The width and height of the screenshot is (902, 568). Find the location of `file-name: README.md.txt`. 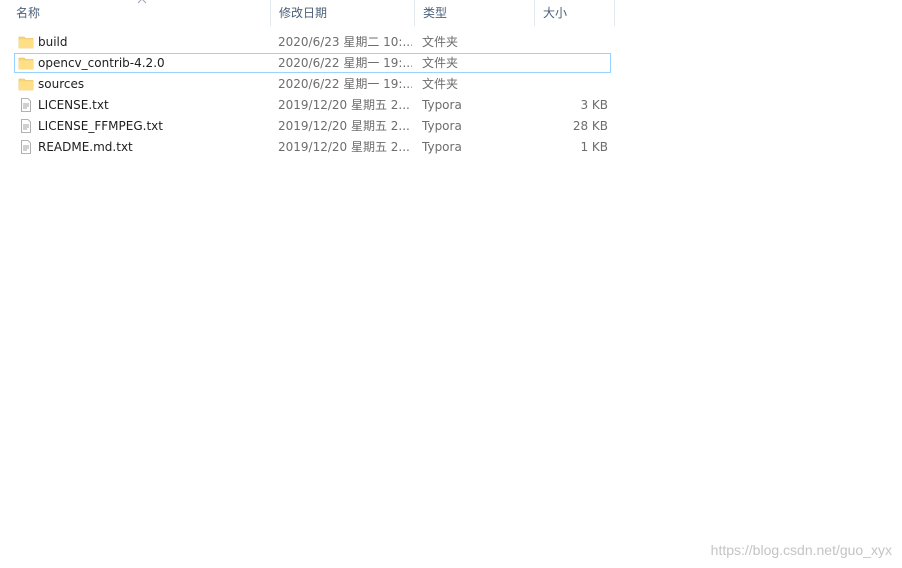

file-name: README.md.txt is located at coordinates (85, 147).